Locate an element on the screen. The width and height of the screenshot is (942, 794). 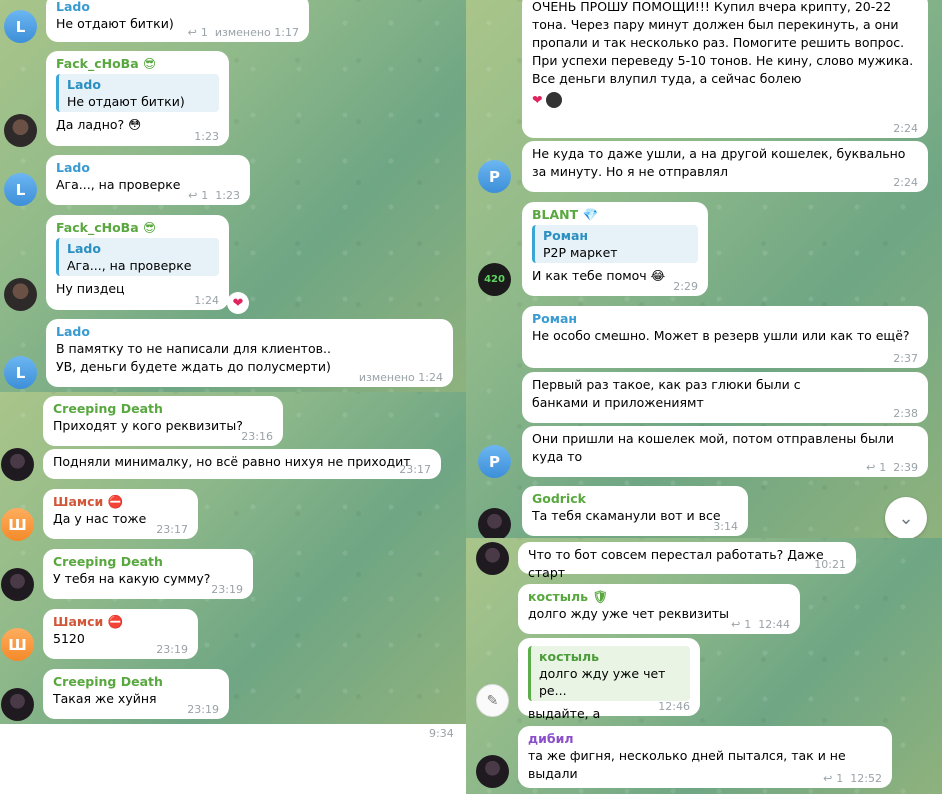
avatar: 420 is located at coordinates (494, 279).